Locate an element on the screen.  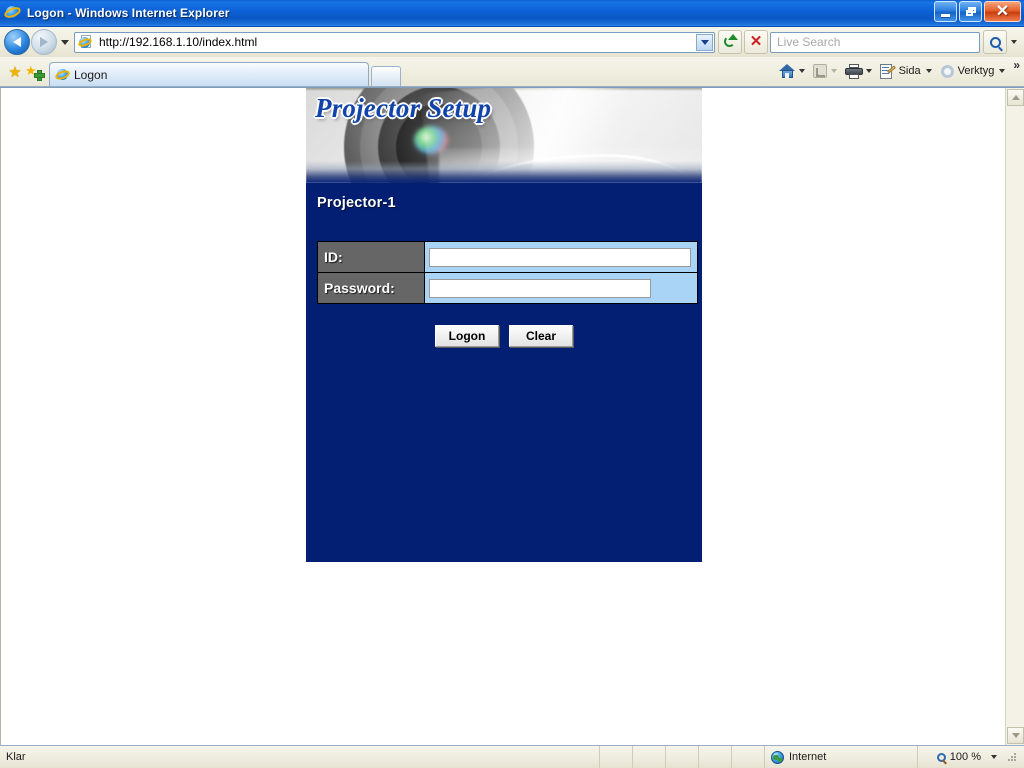
forward-button is located at coordinates (44, 42).